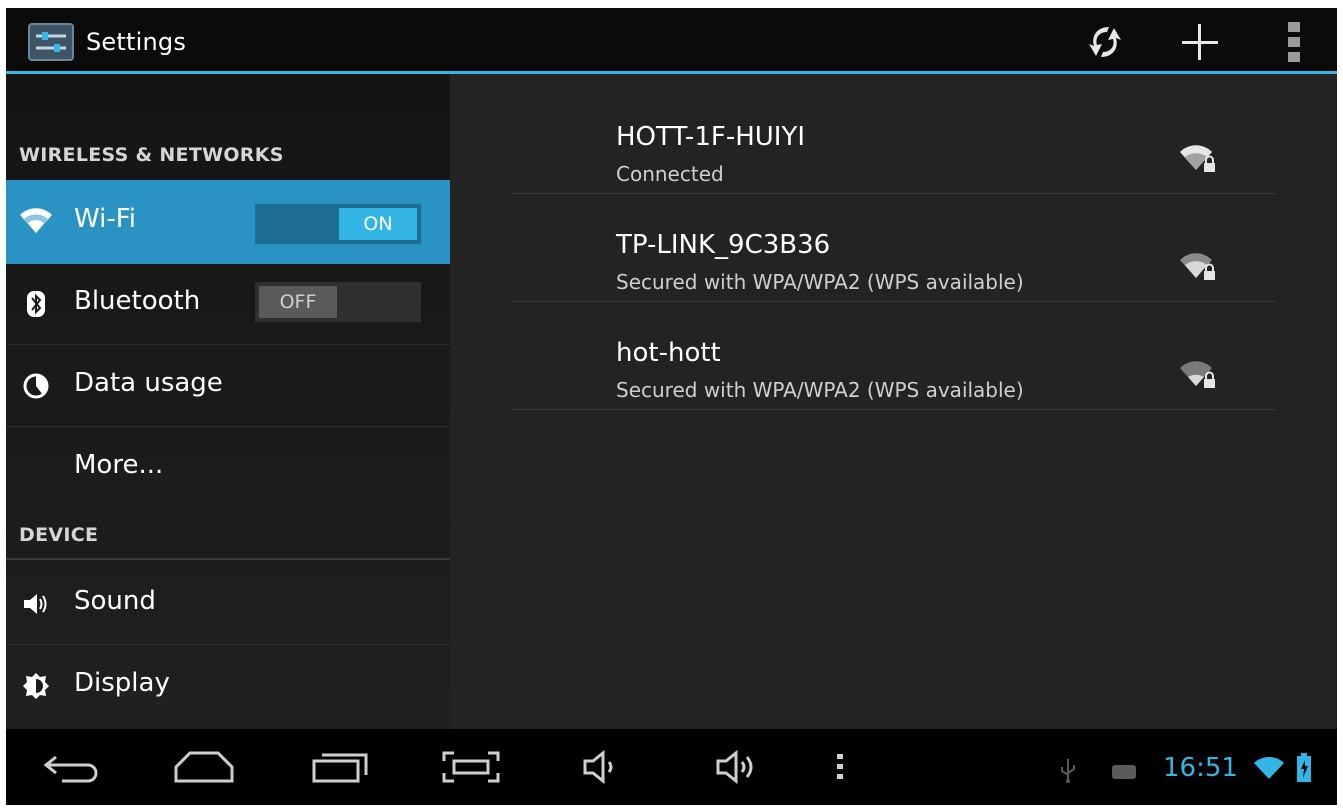  Describe the element at coordinates (36, 604) in the screenshot. I see `speaker-icon` at that location.